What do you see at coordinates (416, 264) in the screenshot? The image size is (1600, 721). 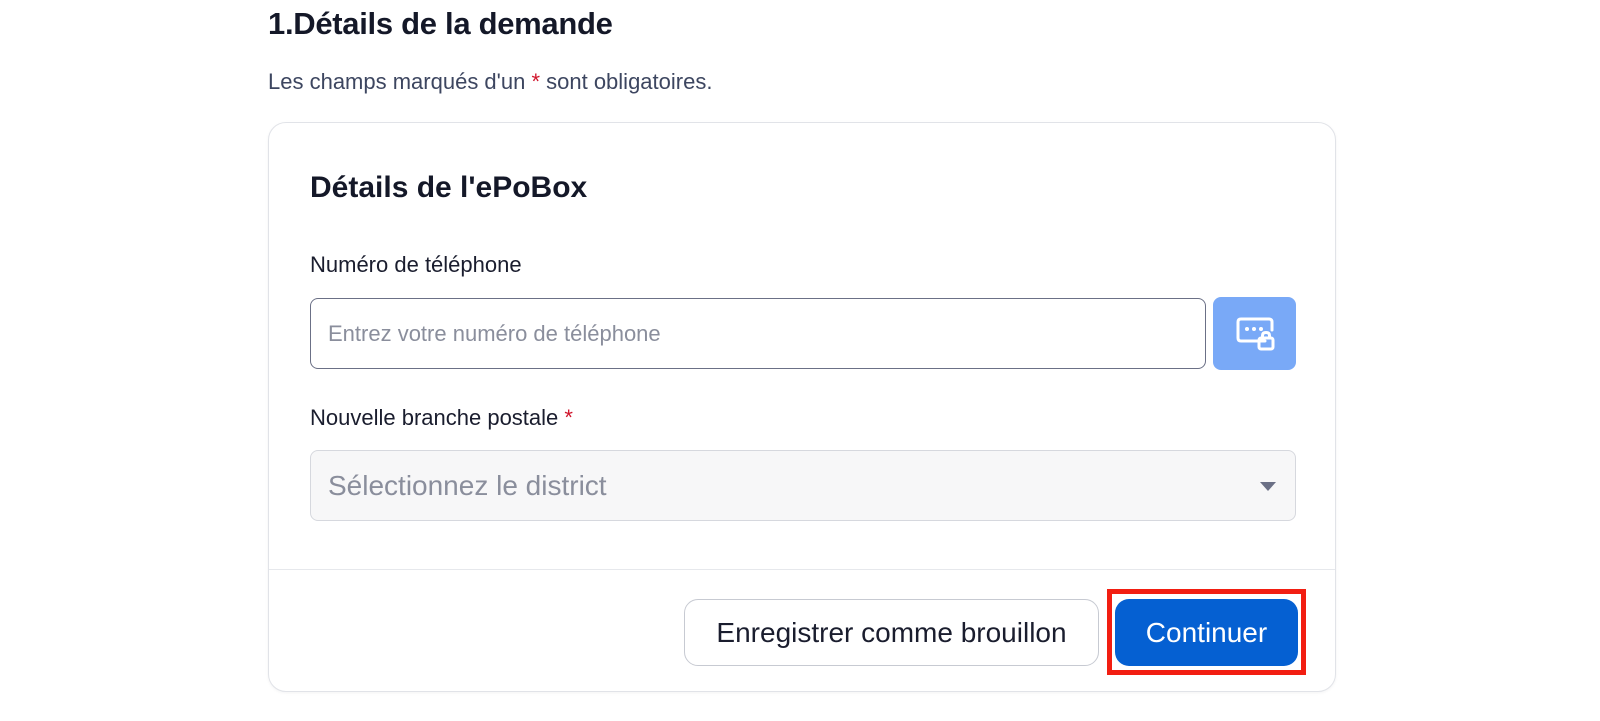 I see `phone-number-label: Numéro de téléphone` at bounding box center [416, 264].